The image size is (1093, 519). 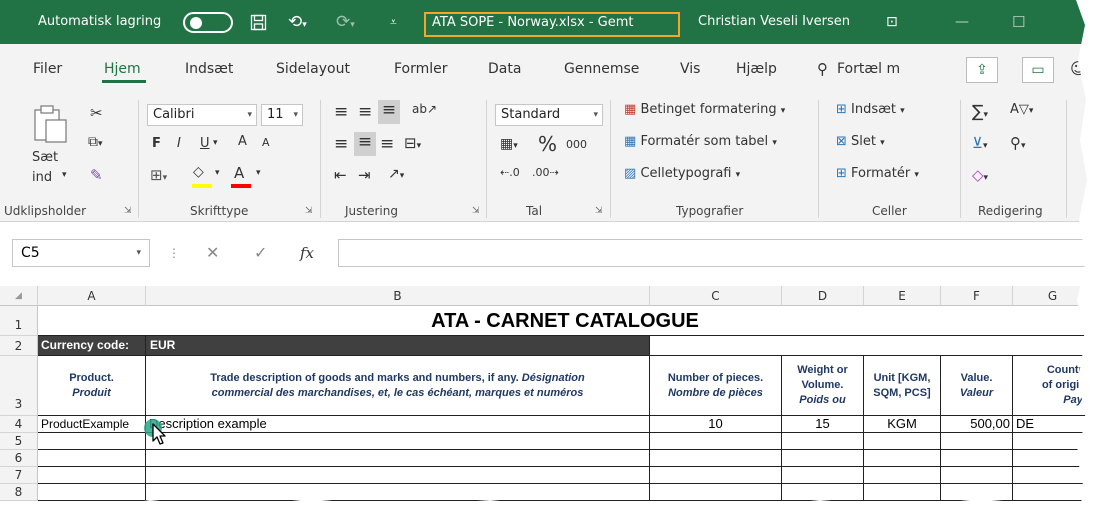 I want to click on grow-font-button: A, so click(x=242, y=141).